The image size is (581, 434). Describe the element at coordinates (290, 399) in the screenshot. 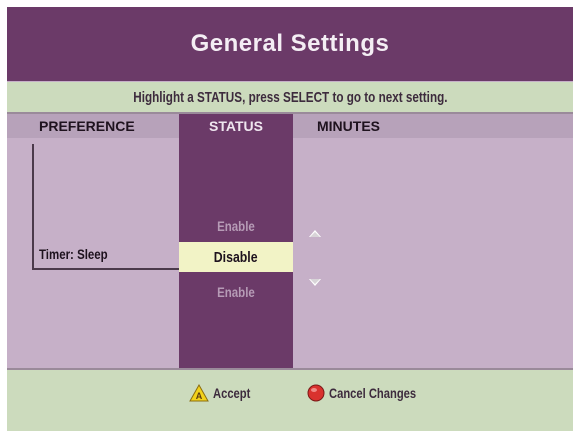

I see `footer-bar: A Accept Cancel Changes` at that location.